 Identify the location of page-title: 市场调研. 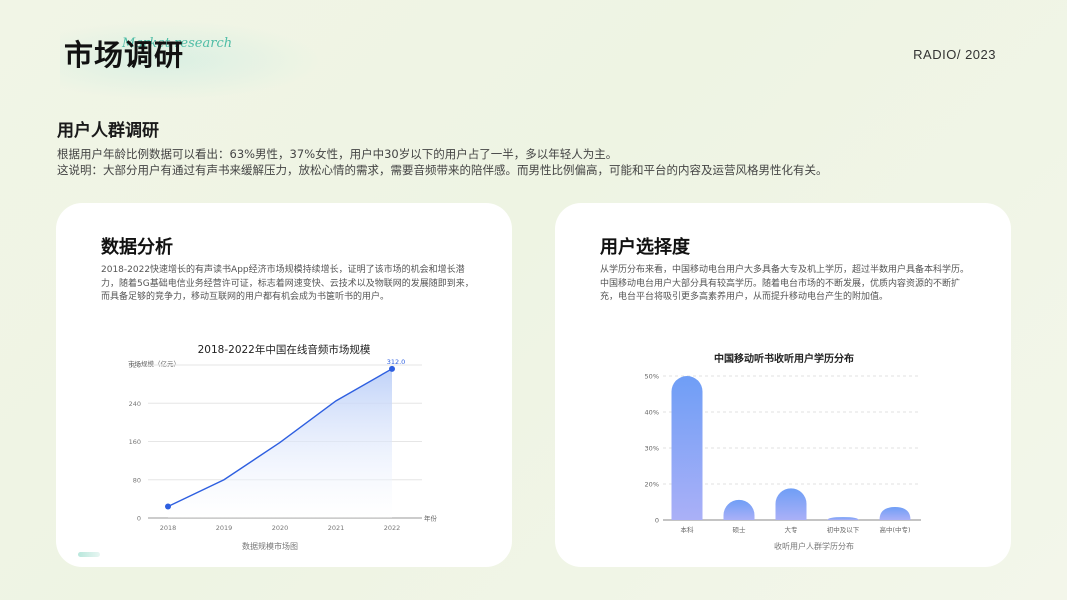
(124, 55).